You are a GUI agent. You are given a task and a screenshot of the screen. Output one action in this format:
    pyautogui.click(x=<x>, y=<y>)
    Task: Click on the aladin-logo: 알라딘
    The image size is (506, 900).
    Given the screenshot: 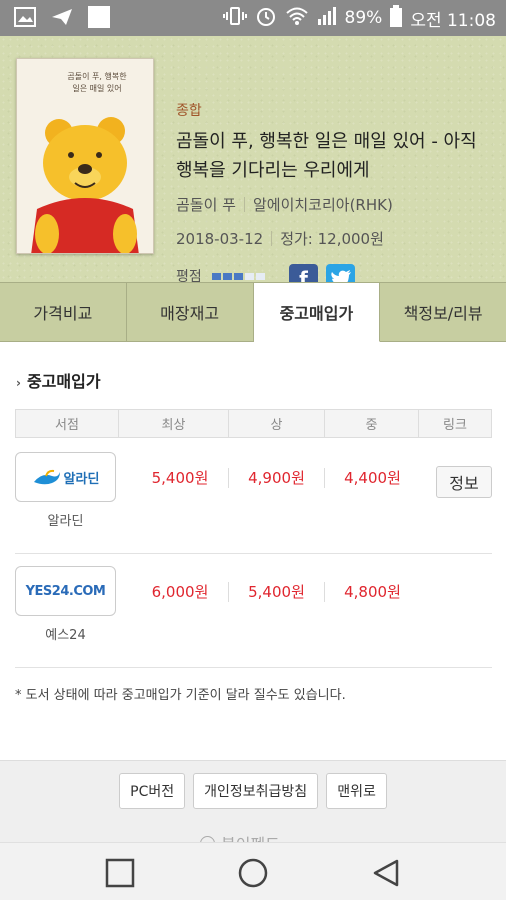 What is the action you would take?
    pyautogui.click(x=65, y=477)
    